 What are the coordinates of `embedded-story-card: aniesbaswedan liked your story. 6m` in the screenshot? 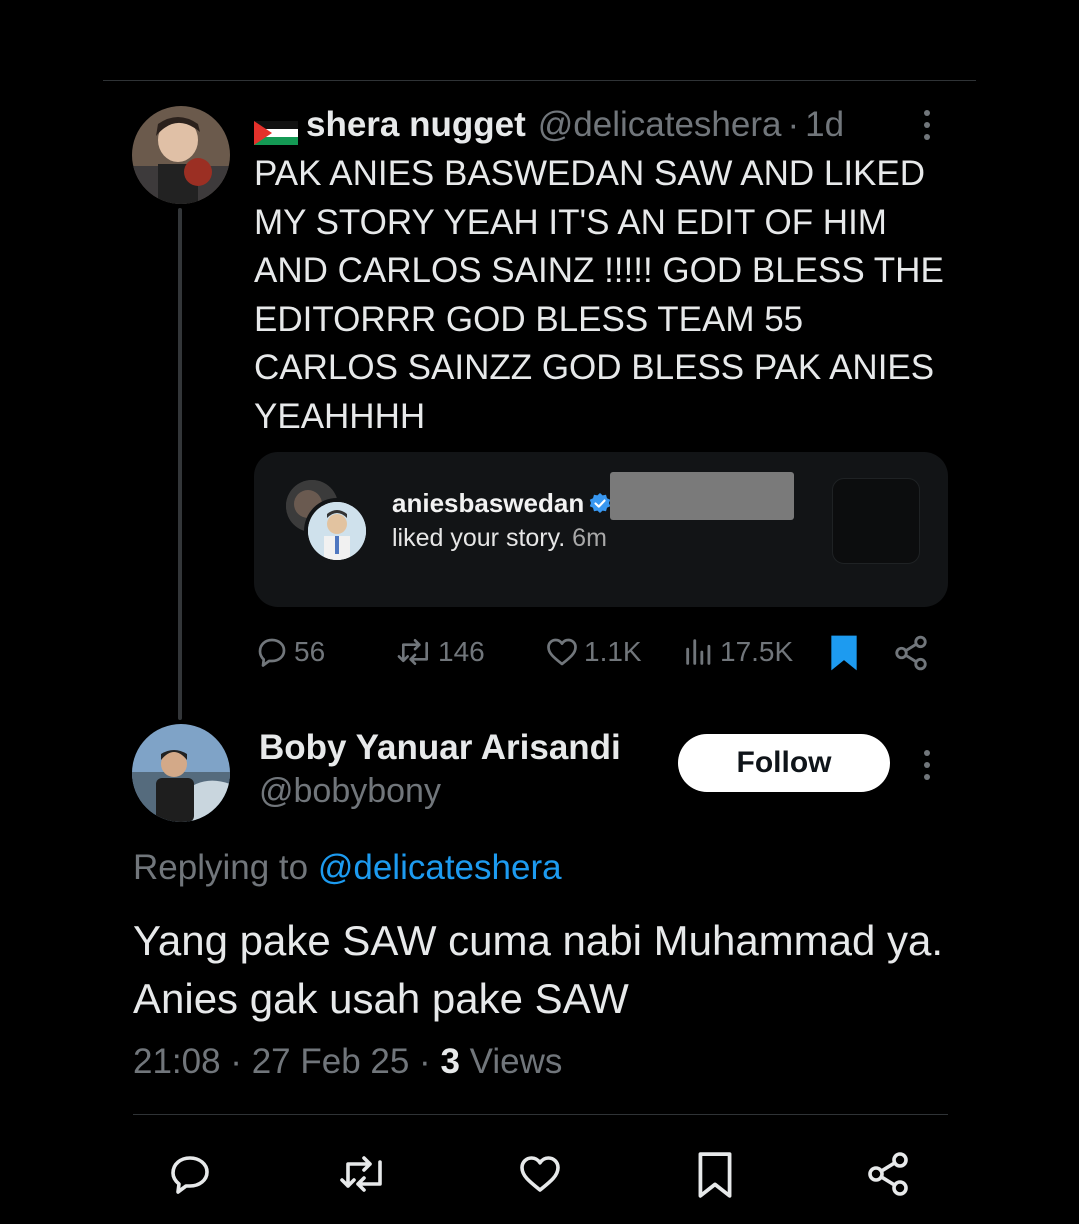 It's located at (601, 529).